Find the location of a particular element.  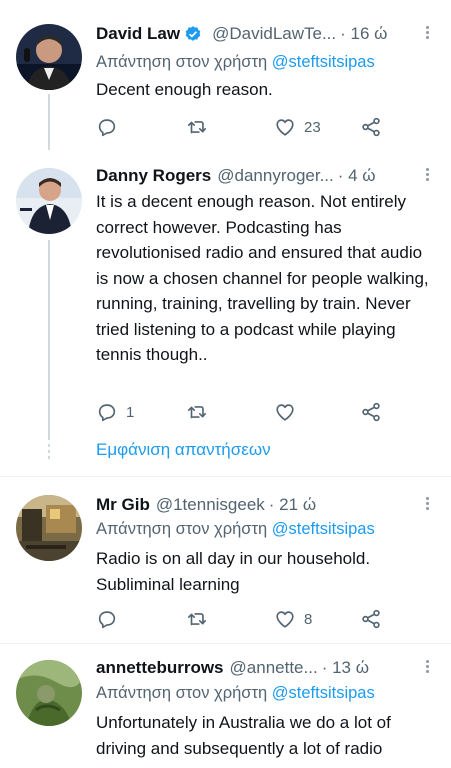

like-count: 8 is located at coordinates (308, 619).